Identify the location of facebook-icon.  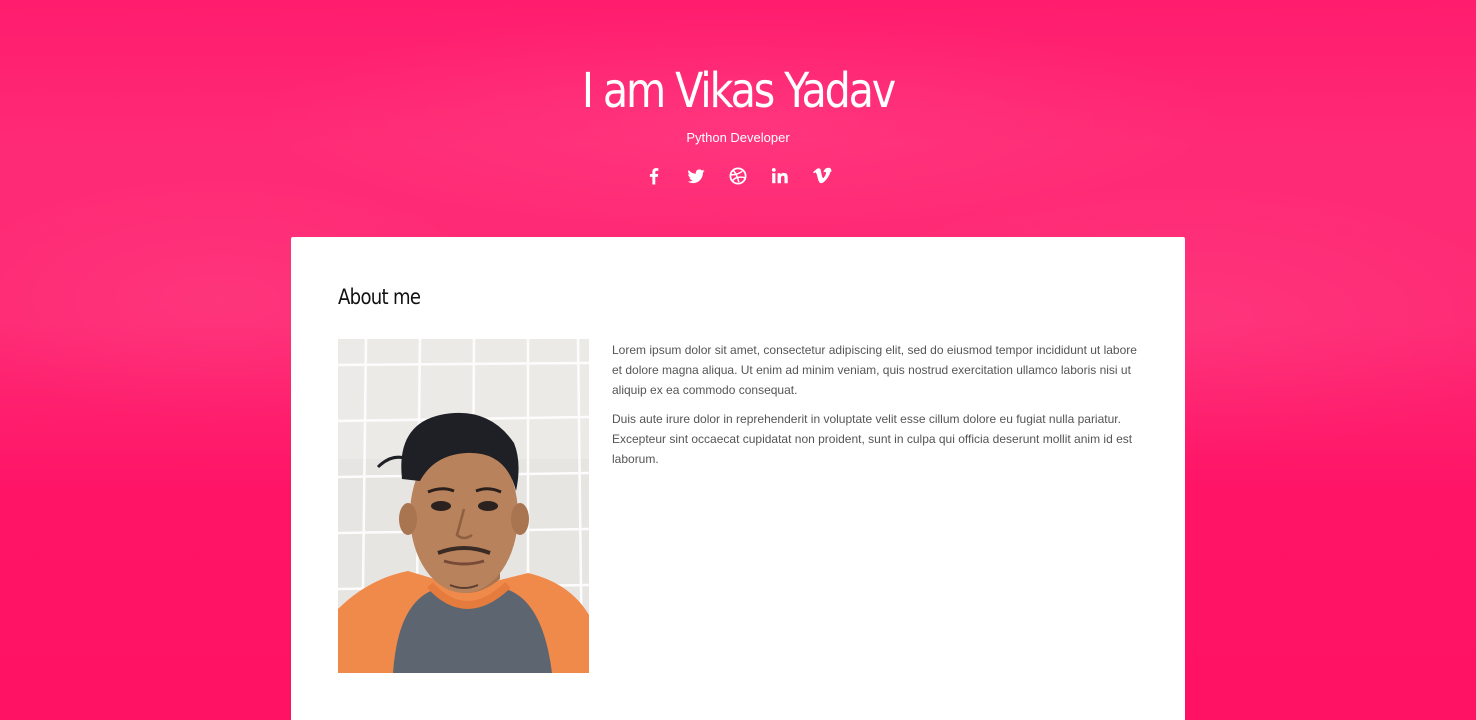
(654, 176).